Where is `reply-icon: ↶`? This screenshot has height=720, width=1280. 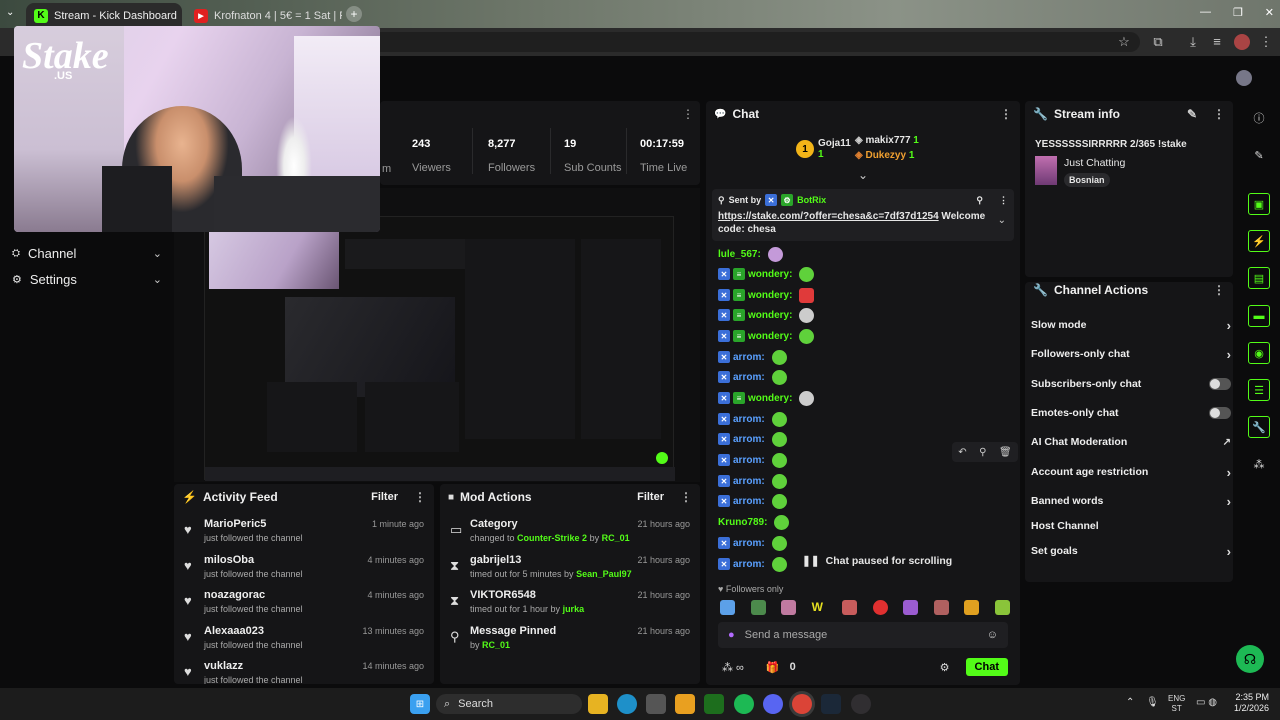
reply-icon: ↶ is located at coordinates (962, 452).